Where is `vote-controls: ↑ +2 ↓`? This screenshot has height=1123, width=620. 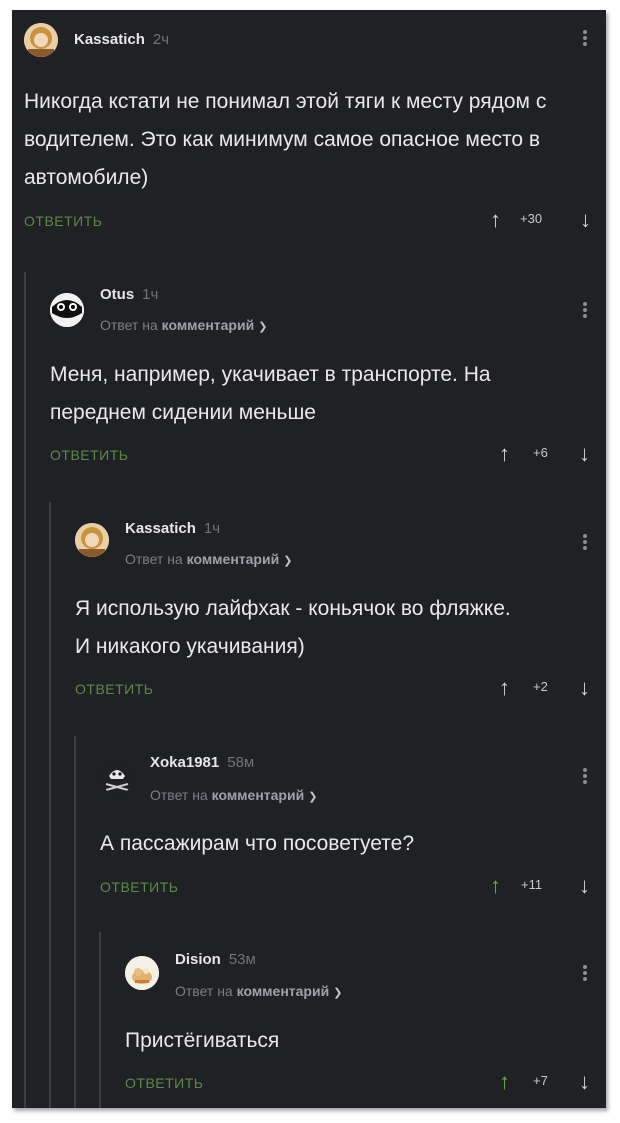 vote-controls: ↑ +2 ↓ is located at coordinates (549, 688).